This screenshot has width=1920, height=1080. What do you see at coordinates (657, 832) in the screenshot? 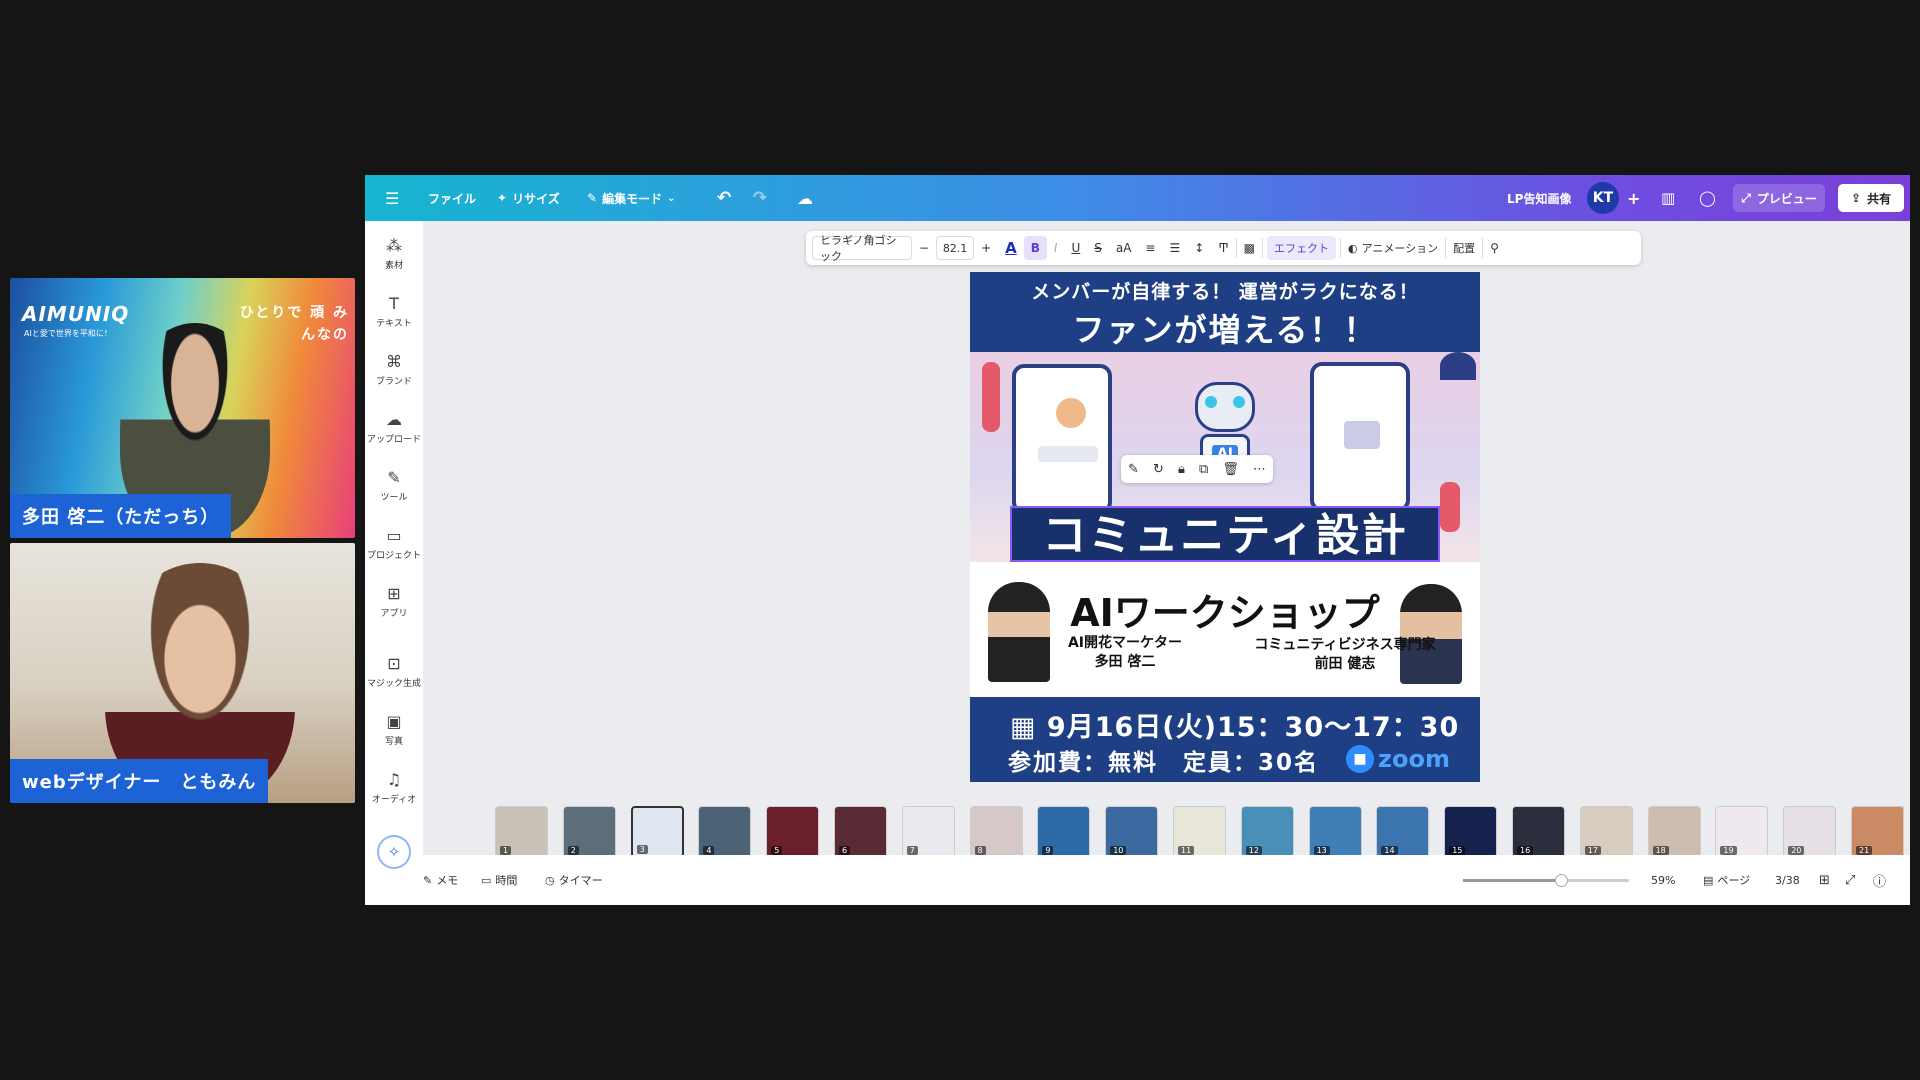
I see `page-thumbnail: 3` at bounding box center [657, 832].